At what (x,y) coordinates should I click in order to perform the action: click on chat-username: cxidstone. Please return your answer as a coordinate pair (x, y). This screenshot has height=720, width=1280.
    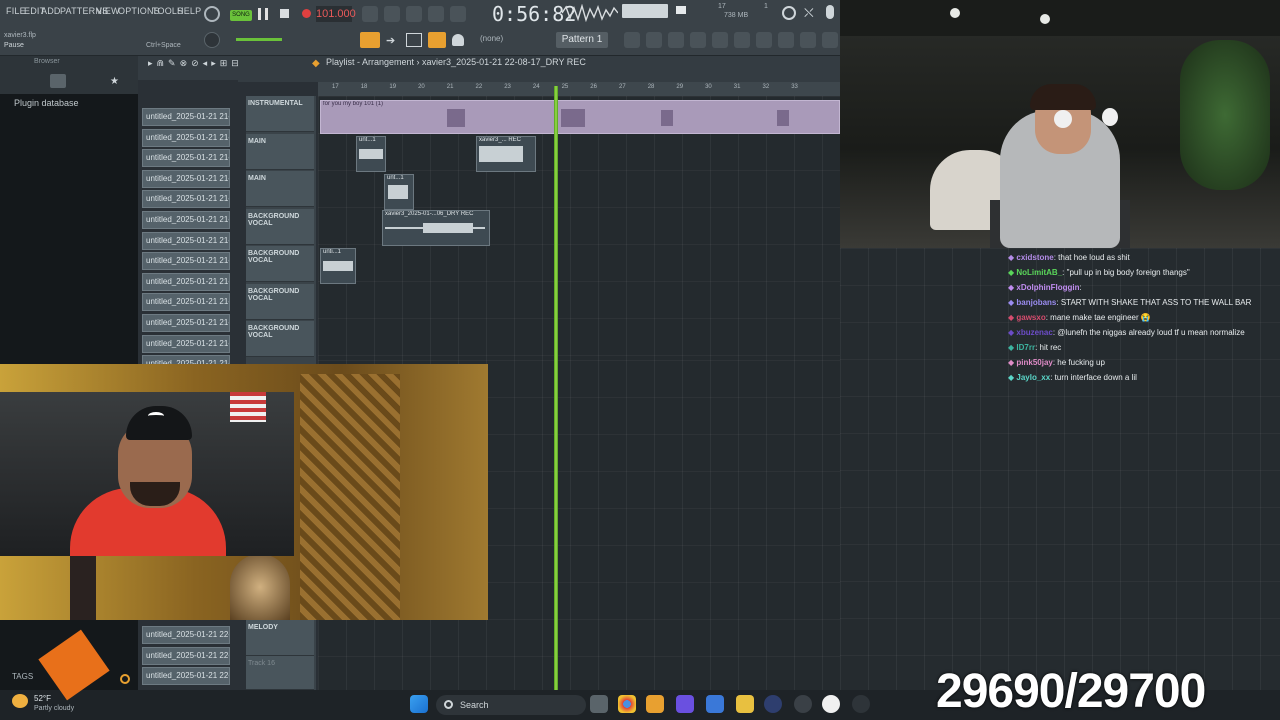
    Looking at the image, I should click on (1034, 257).